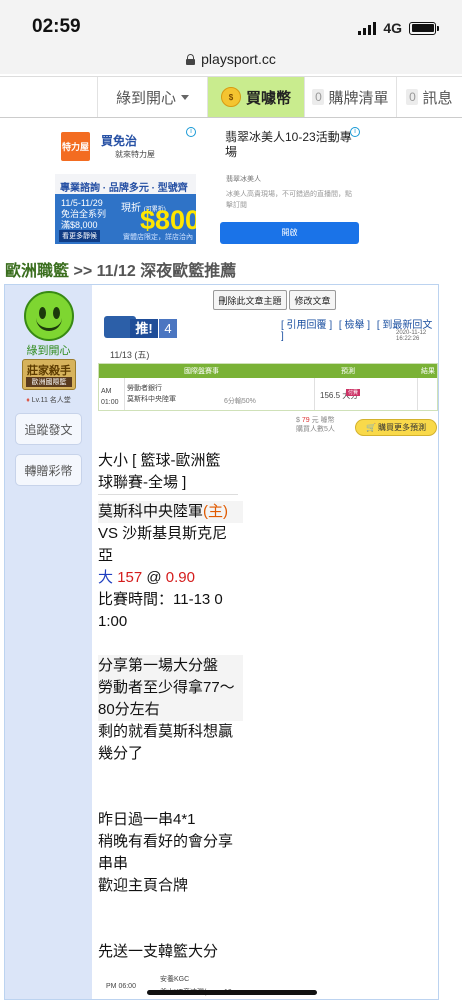 The height and width of the screenshot is (1000, 462). What do you see at coordinates (306, 325) in the screenshot?
I see `quote-reply-link: [ 引用回覆 ]` at bounding box center [306, 325].